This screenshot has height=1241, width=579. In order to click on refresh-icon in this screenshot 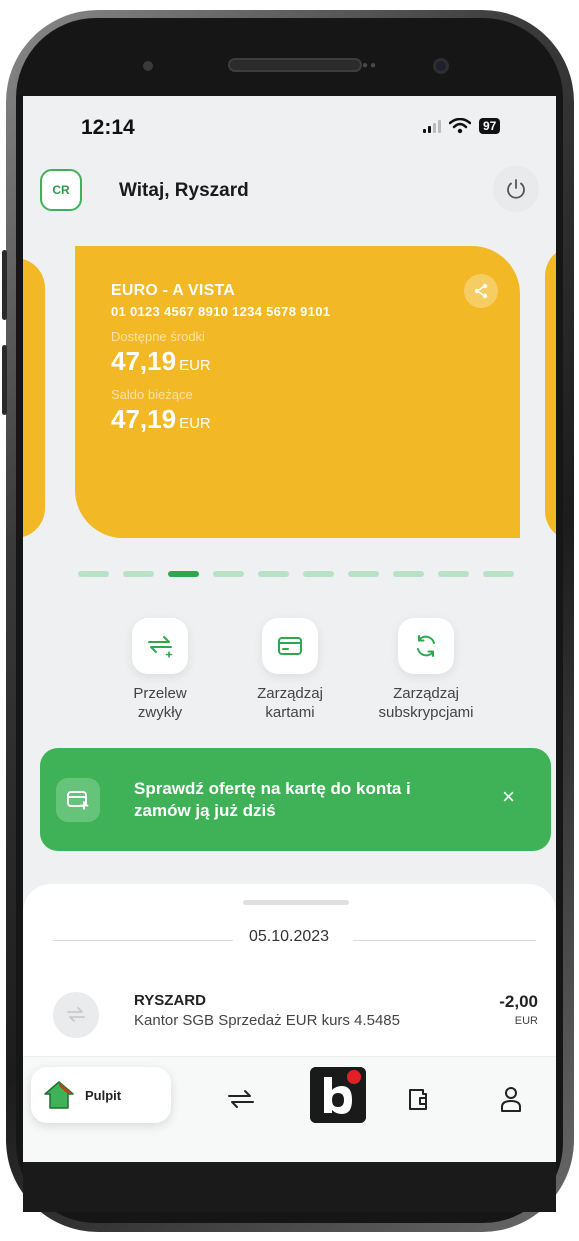, I will do `click(426, 646)`.